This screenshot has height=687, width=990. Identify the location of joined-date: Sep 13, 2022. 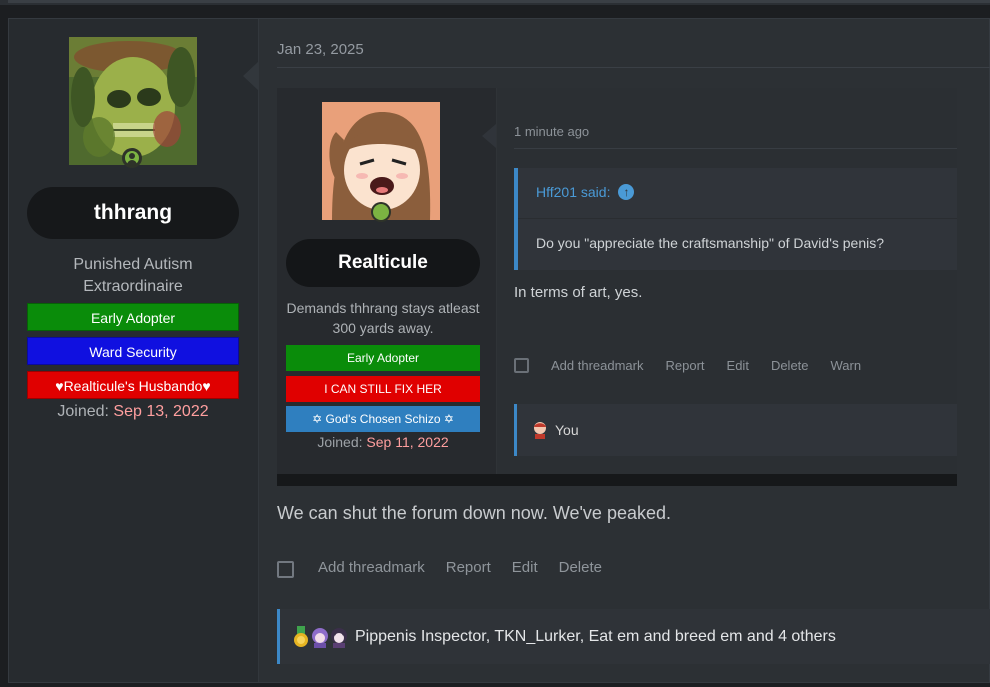
(161, 411).